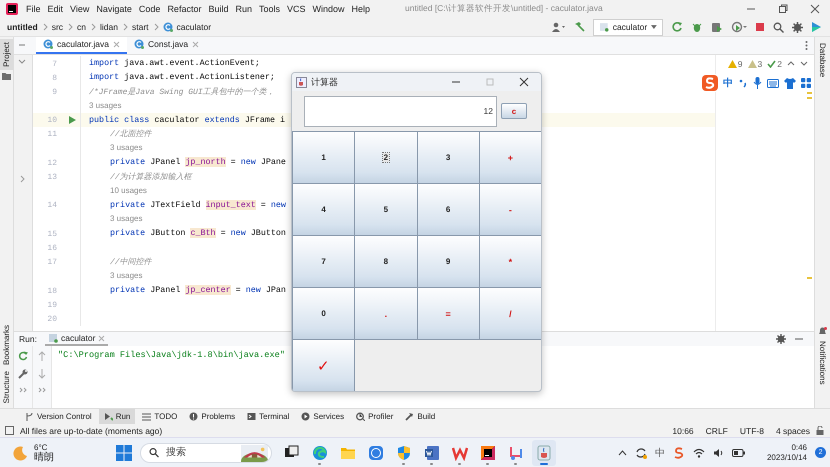 The width and height of the screenshot is (830, 467). I want to click on coffee-cup-icon, so click(544, 452).